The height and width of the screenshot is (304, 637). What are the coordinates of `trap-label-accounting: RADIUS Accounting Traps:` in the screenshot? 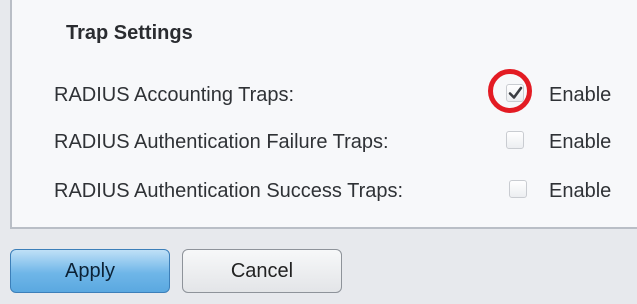 It's located at (174, 95).